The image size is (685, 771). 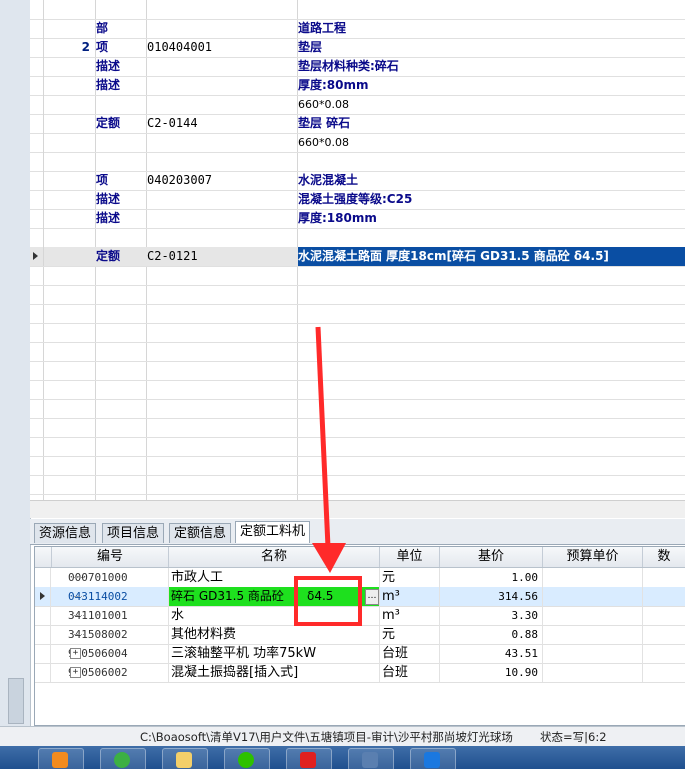 I want to click on material-base-price: 1.00, so click(x=491, y=577).